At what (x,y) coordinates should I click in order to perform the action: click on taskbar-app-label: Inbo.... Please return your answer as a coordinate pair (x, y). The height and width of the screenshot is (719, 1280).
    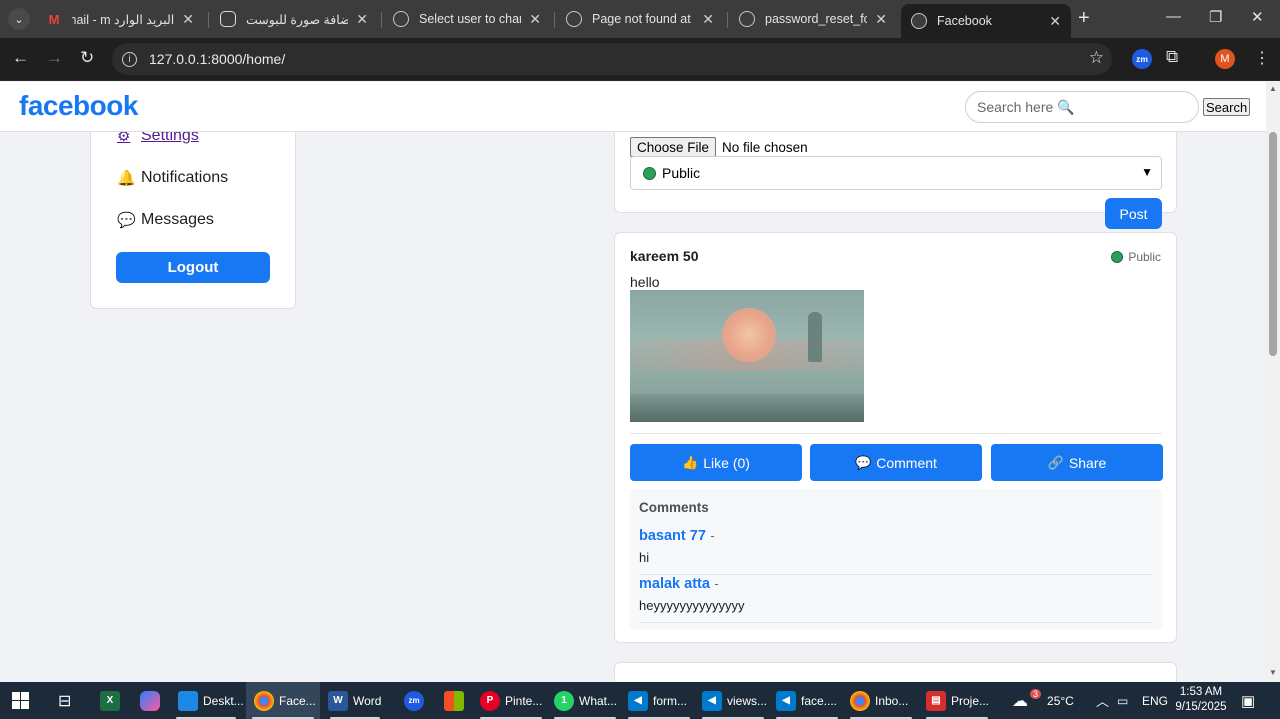
    Looking at the image, I should click on (892, 700).